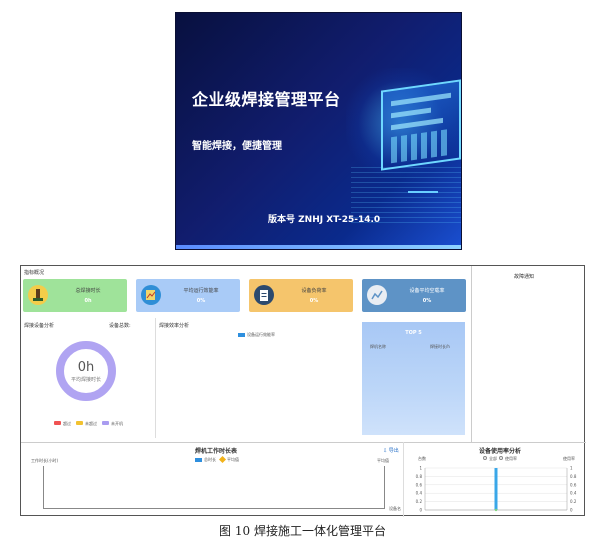 This screenshot has width=605, height=550. Describe the element at coordinates (571, 468) in the screenshot. I see `y2-tick-label: 1` at that location.